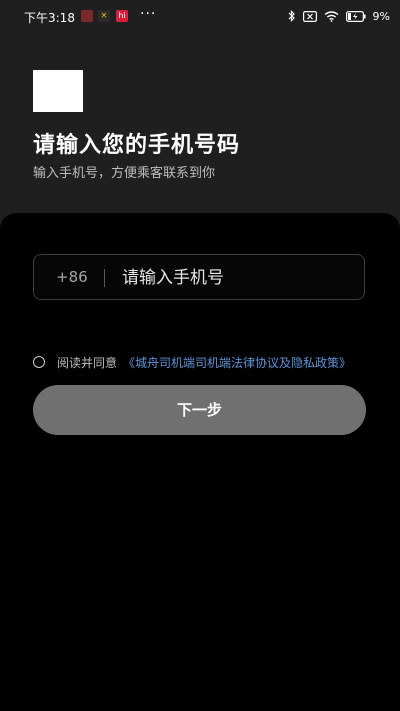  What do you see at coordinates (237, 278) in the screenshot?
I see `phone-input` at bounding box center [237, 278].